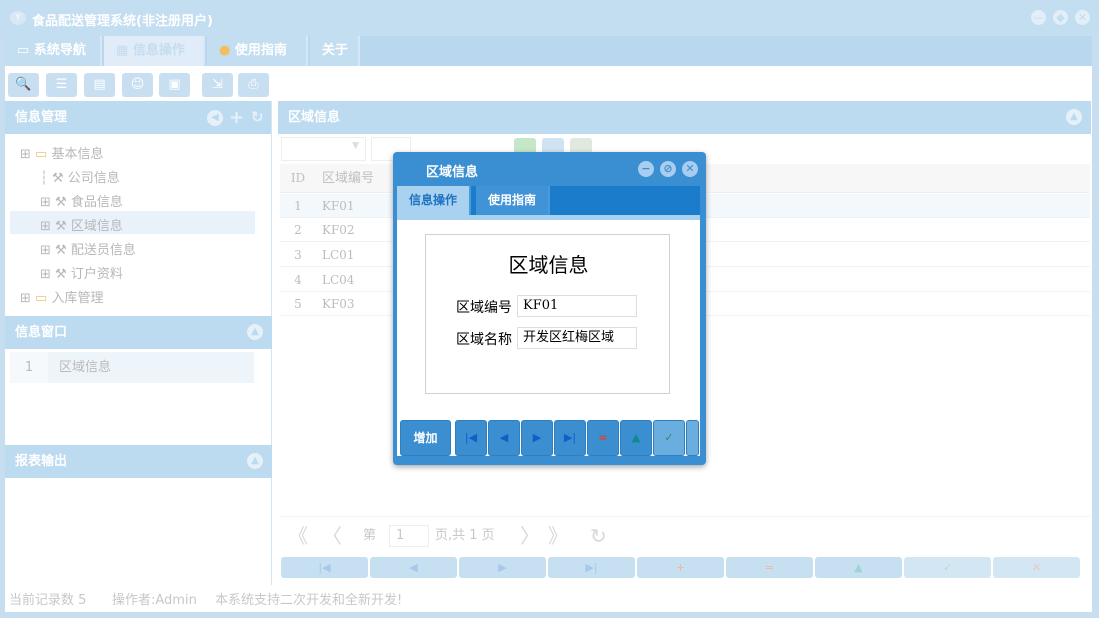 The width and height of the screenshot is (1099, 618). What do you see at coordinates (1038, 17) in the screenshot?
I see `minimize-icon: —` at bounding box center [1038, 17].